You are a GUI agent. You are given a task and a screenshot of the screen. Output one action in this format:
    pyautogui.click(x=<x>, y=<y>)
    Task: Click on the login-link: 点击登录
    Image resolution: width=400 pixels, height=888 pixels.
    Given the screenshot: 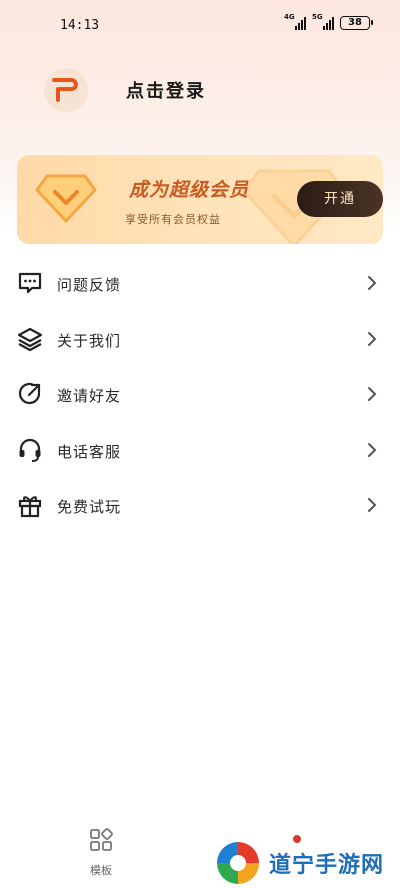 What is the action you would take?
    pyautogui.click(x=166, y=90)
    